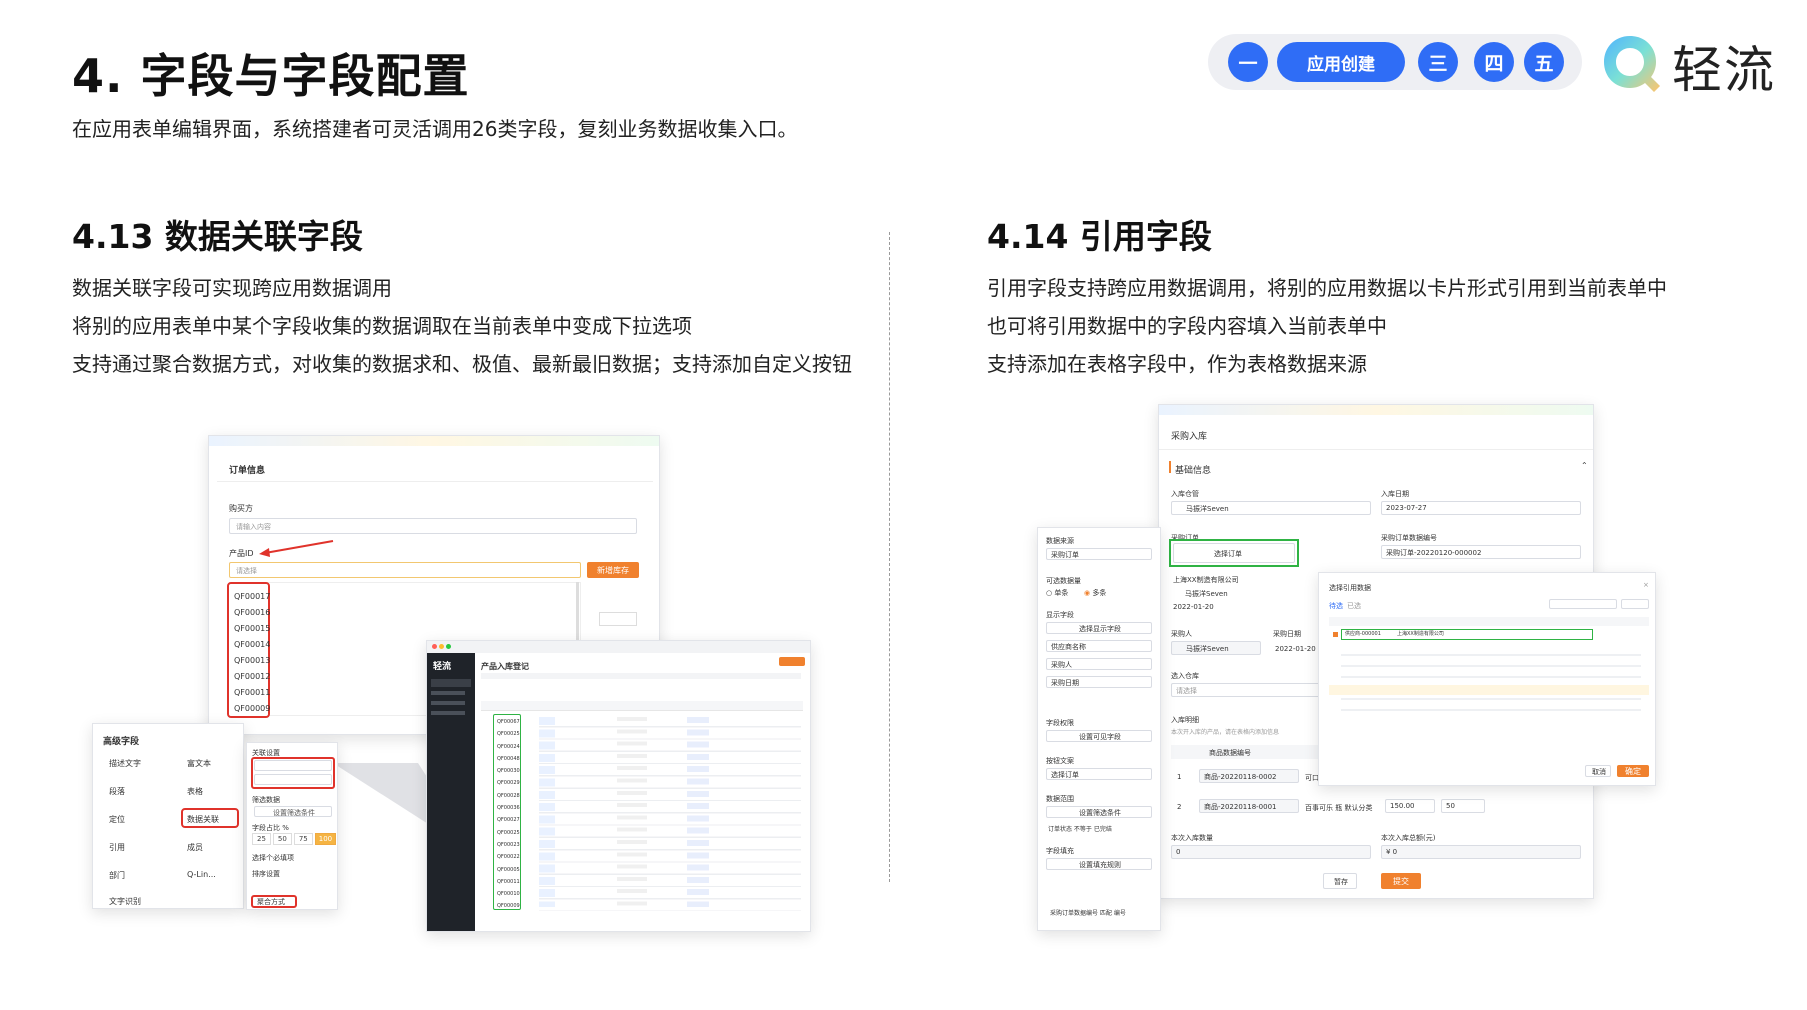  What do you see at coordinates (217, 236) in the screenshot?
I see `section-title-left: 4.13 数据关联字段` at bounding box center [217, 236].